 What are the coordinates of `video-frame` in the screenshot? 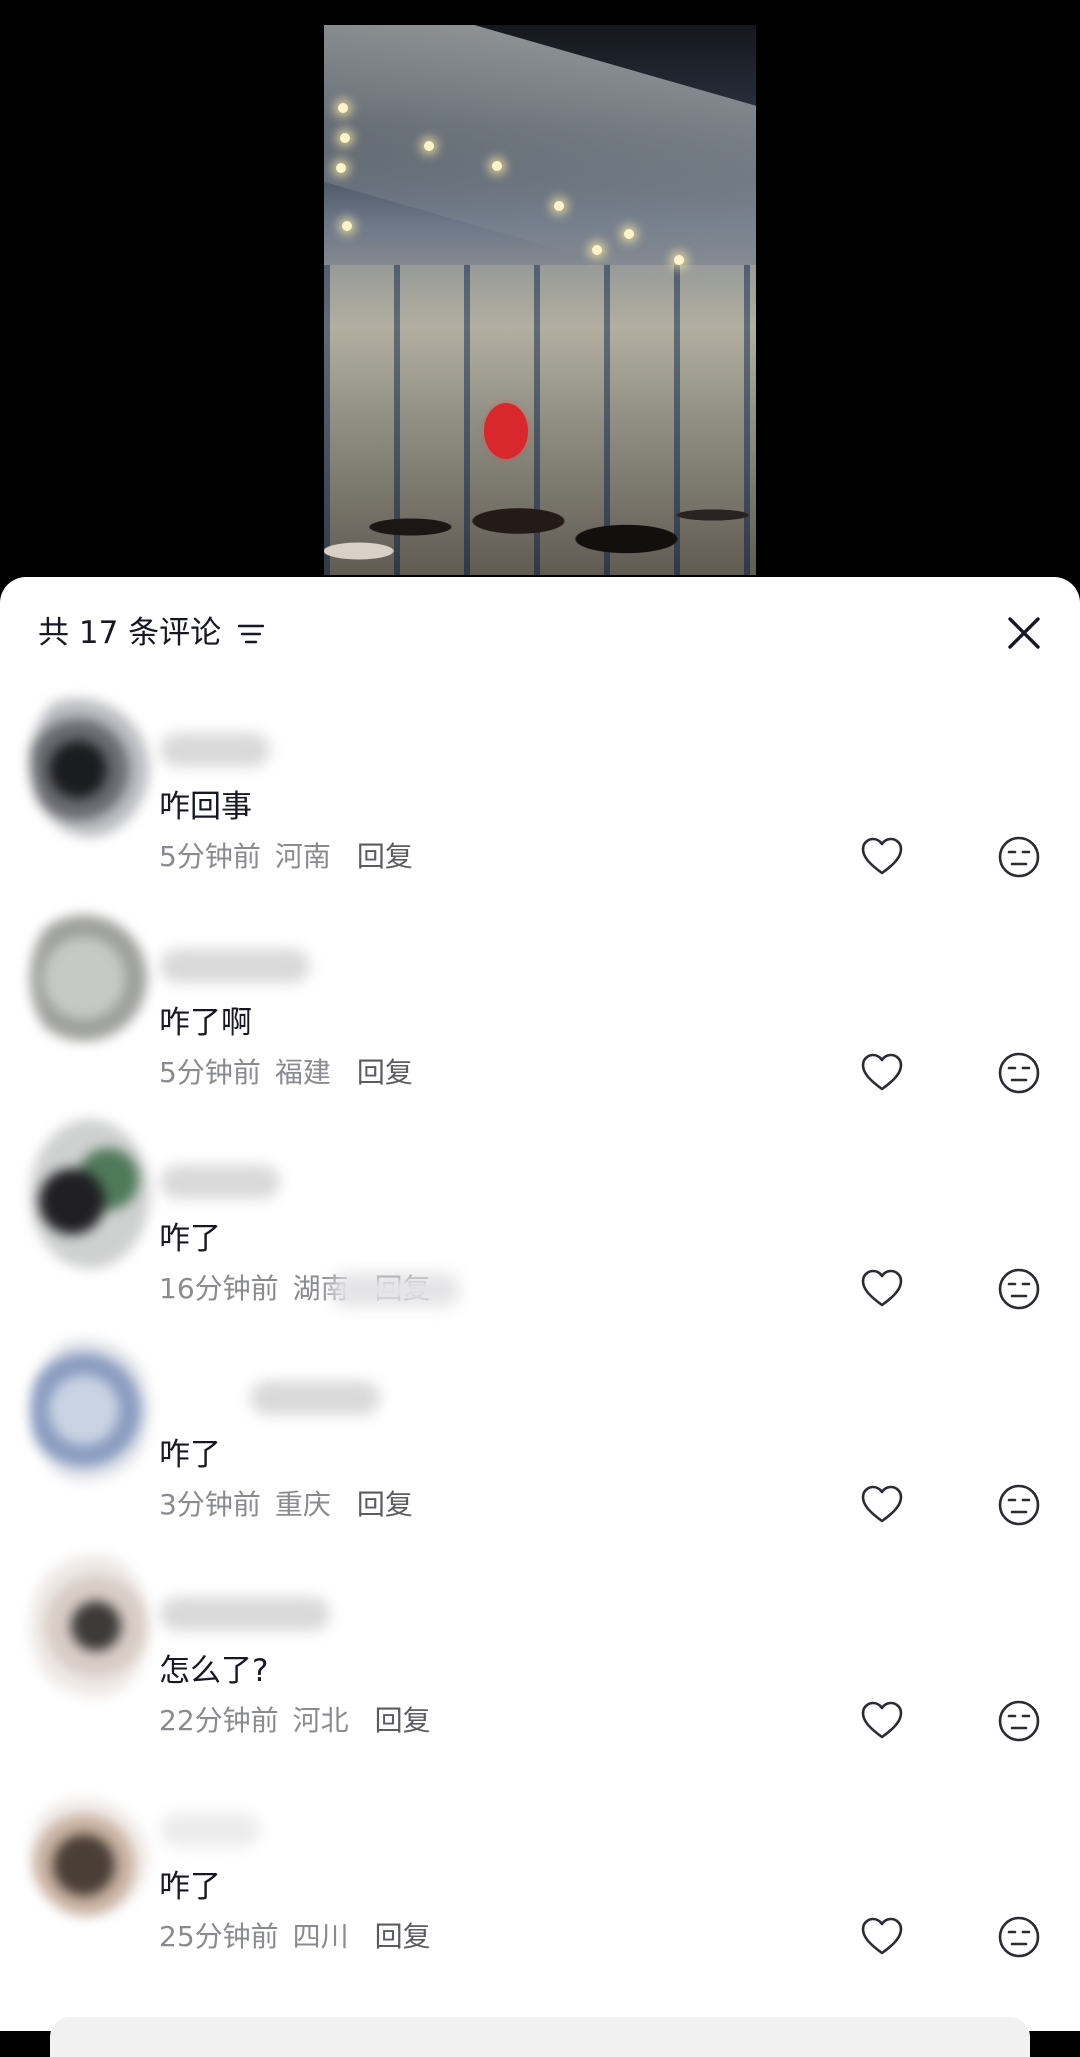 It's located at (540, 300).